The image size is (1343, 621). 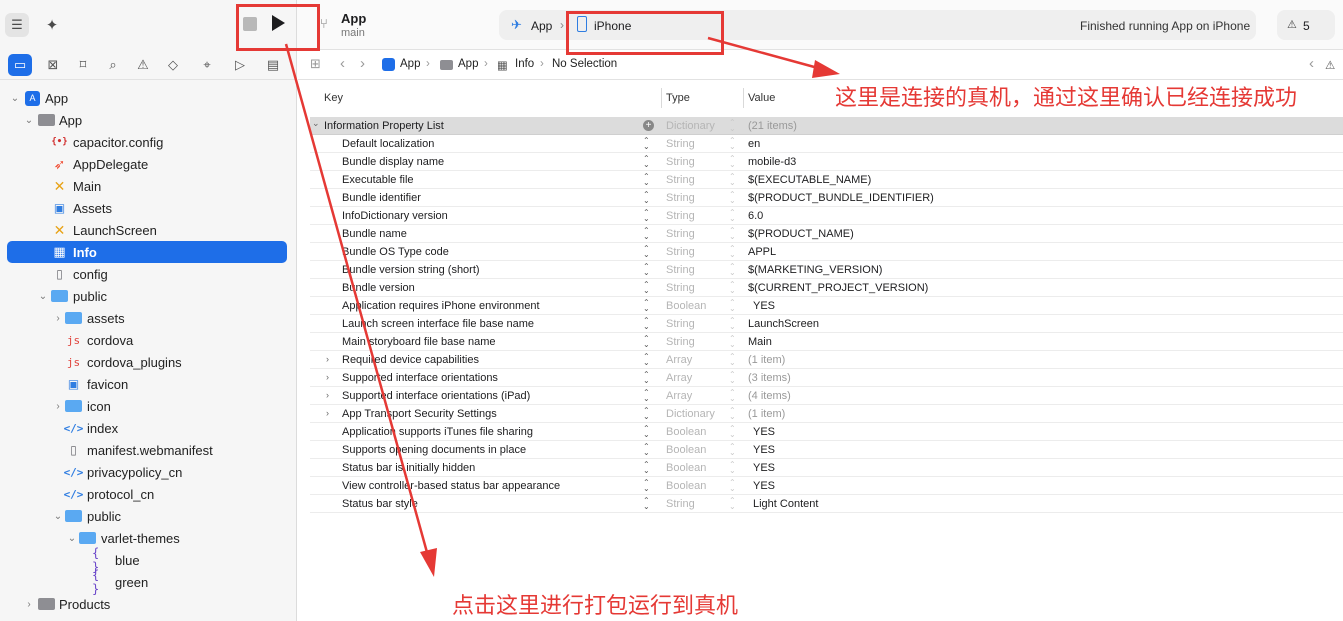 I want to click on plist-value: (3 items), so click(x=769, y=378).